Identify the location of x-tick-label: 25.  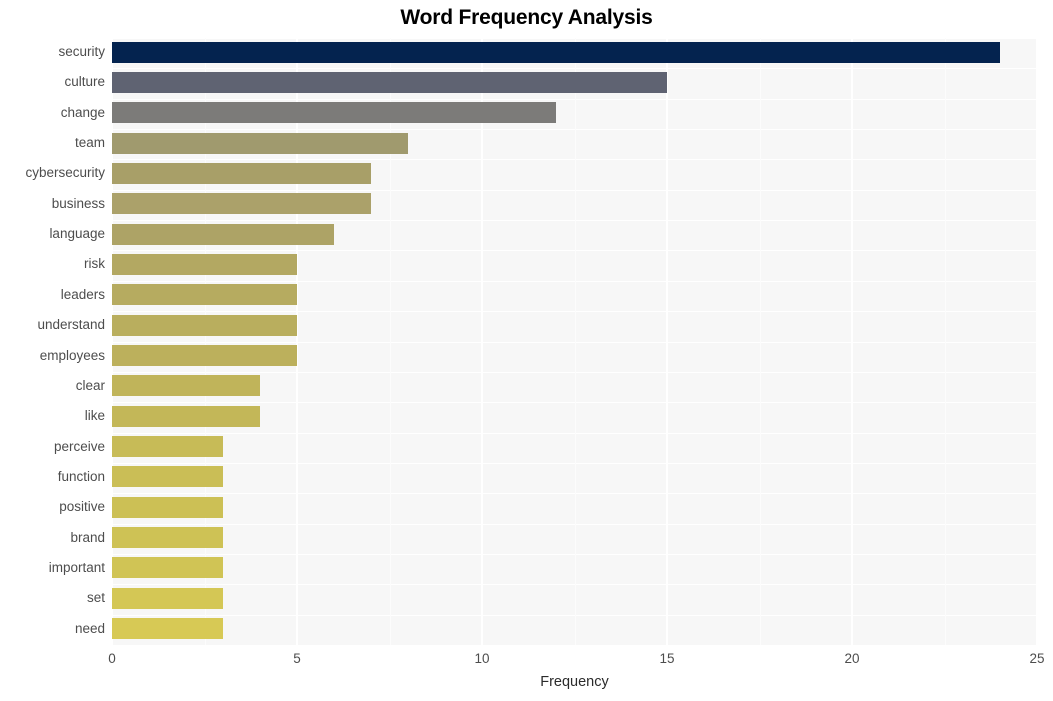
(1037, 658).